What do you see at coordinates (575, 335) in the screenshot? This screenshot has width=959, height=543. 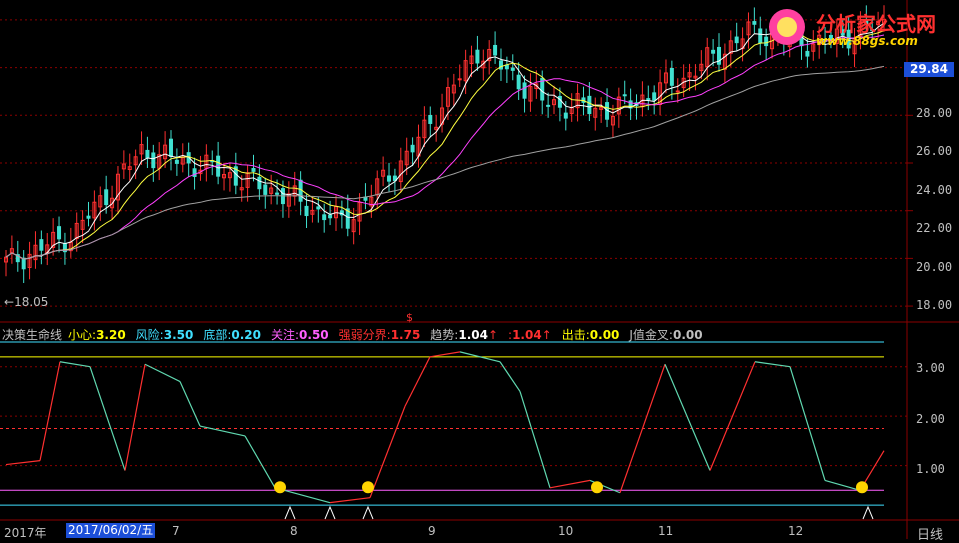 I see `indicator-param-label: 出击:` at bounding box center [575, 335].